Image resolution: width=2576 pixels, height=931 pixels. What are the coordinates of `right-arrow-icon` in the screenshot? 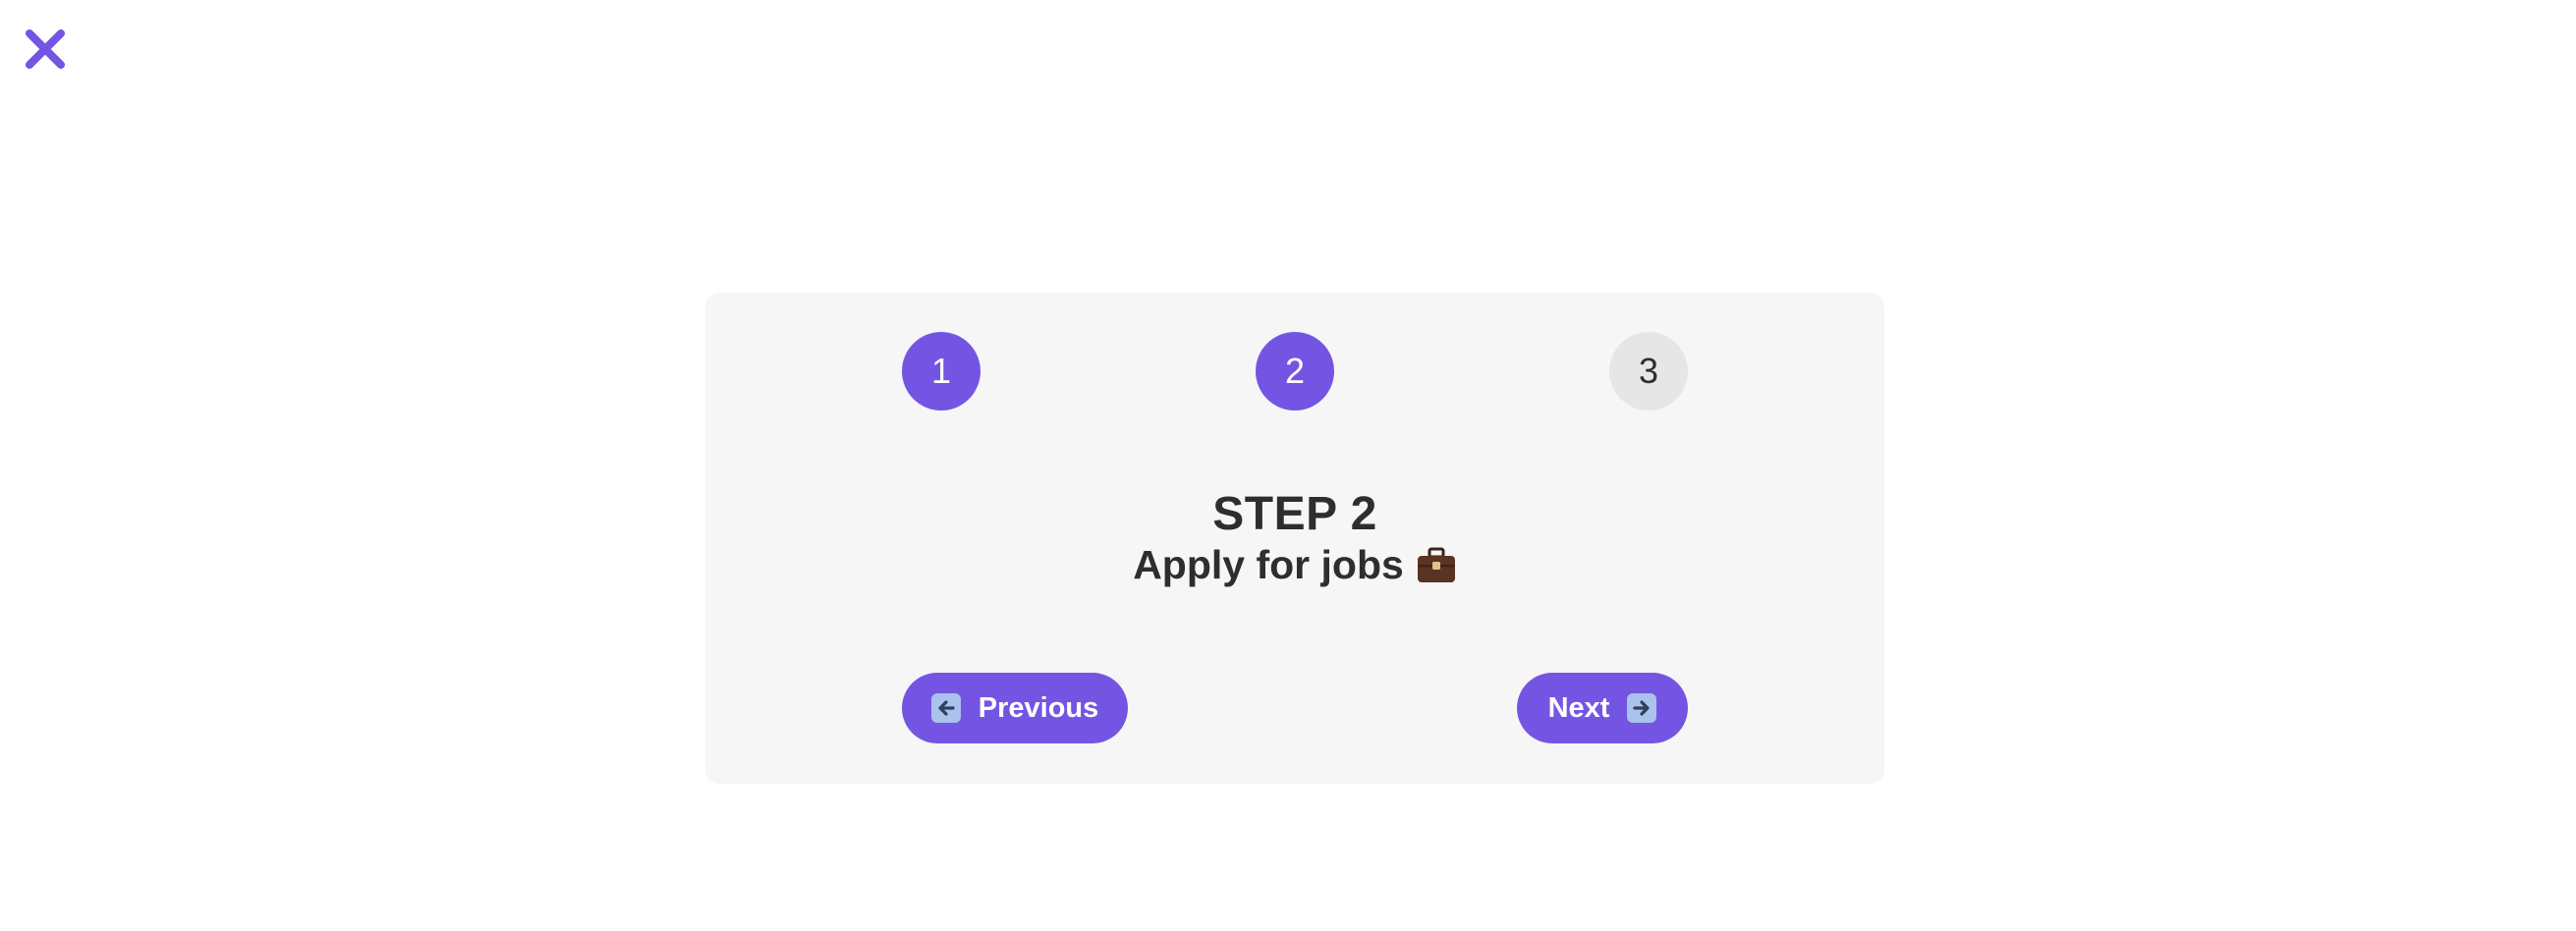 It's located at (1642, 708).